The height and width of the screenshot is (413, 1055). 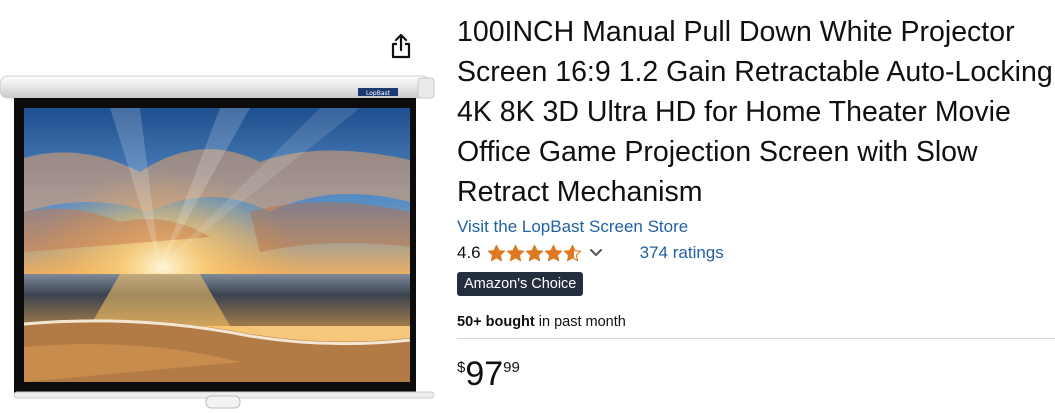 What do you see at coordinates (756, 227) in the screenshot?
I see `store-link: Visit the LopBast Screen Store` at bounding box center [756, 227].